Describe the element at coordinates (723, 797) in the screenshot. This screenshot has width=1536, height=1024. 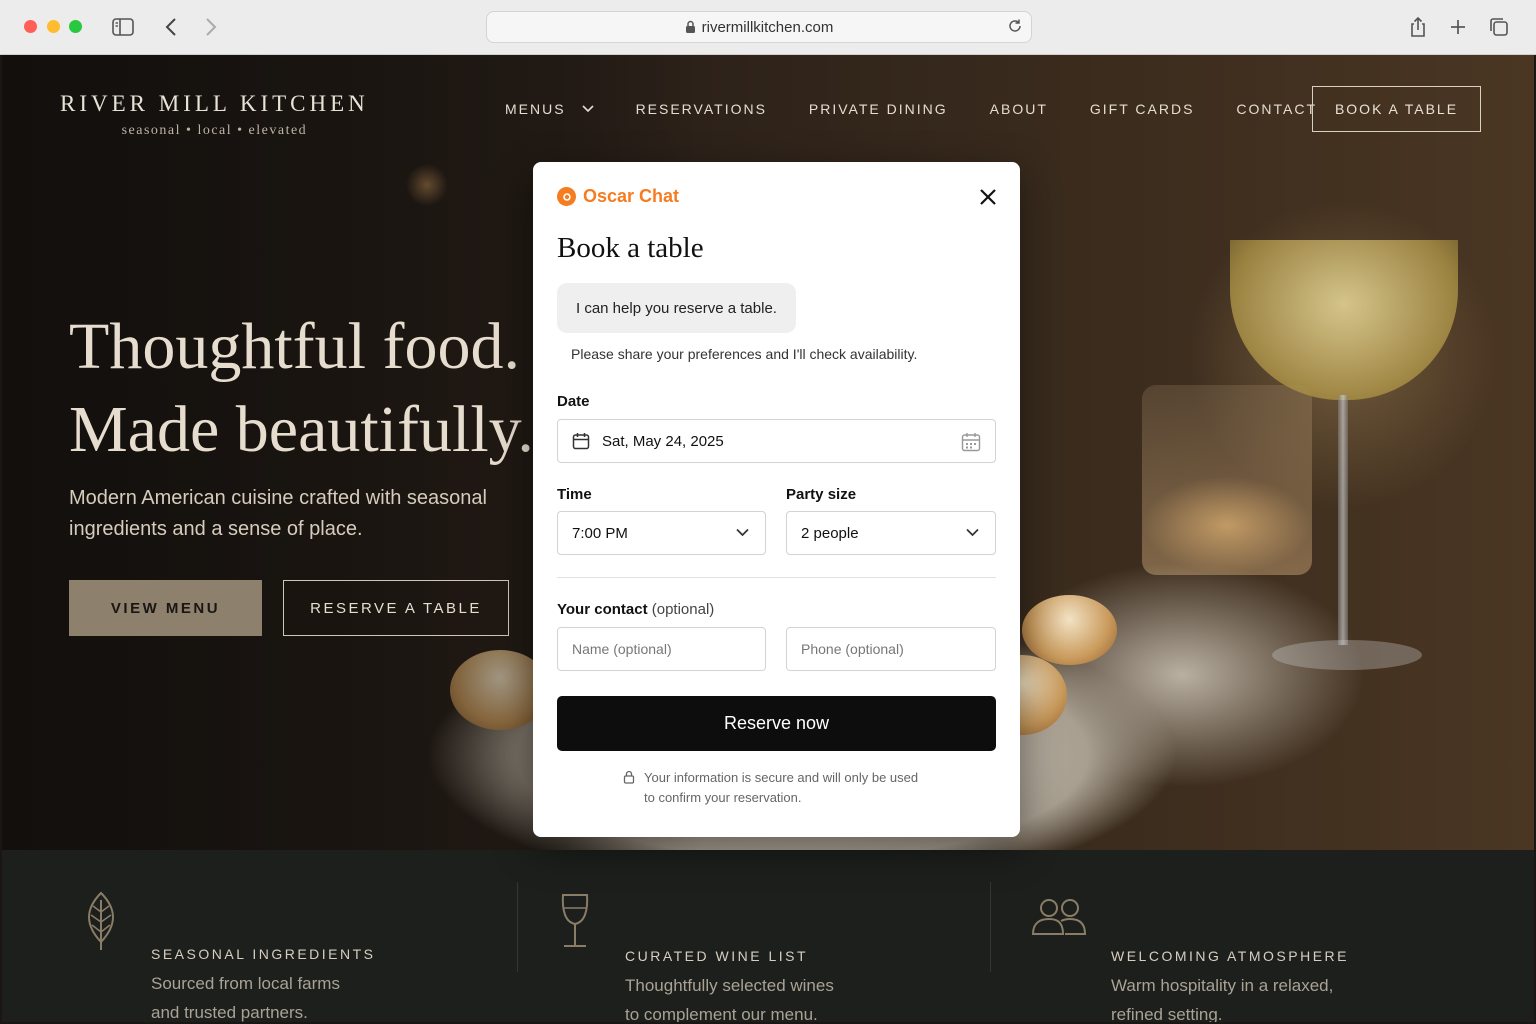
I see `security-note-line: to confirm your reservation.` at that location.